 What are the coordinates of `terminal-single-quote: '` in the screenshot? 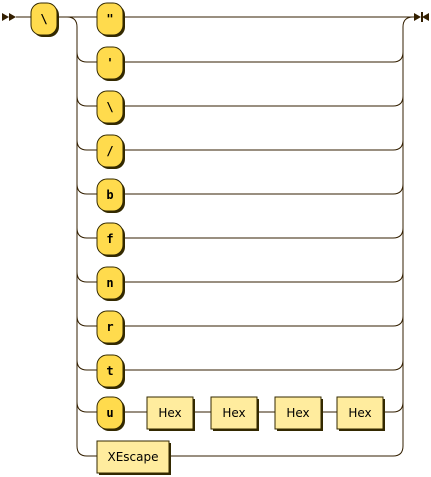 It's located at (239, 63).